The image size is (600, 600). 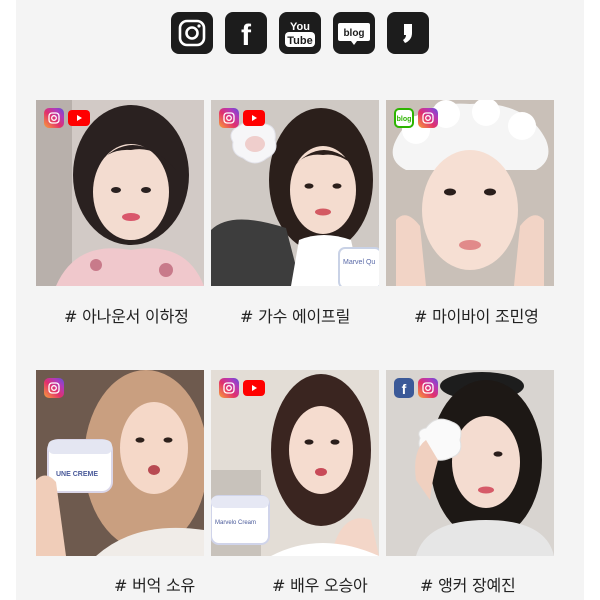 I want to click on influencer-caption-5: # 배우 오승아, so click(x=320, y=585).